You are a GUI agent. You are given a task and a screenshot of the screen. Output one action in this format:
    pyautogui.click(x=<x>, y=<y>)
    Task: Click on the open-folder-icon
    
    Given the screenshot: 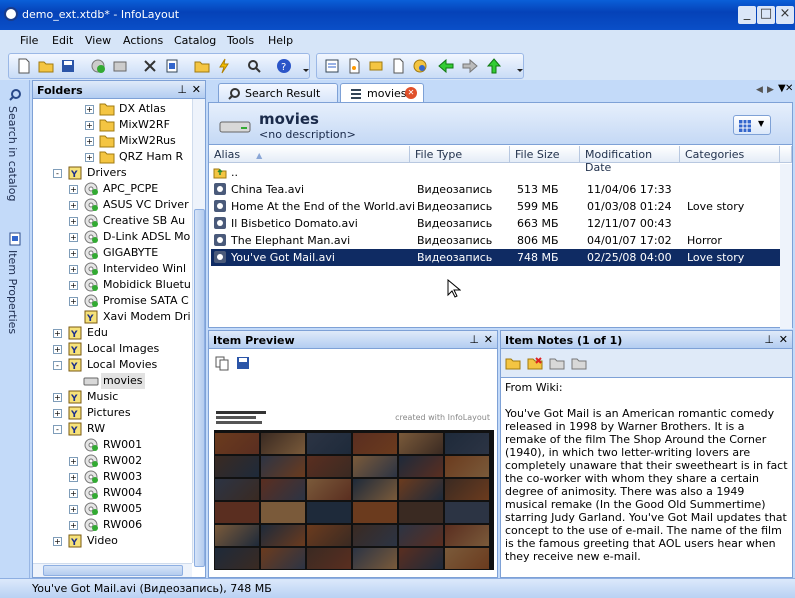 What is the action you would take?
    pyautogui.click(x=46, y=66)
    